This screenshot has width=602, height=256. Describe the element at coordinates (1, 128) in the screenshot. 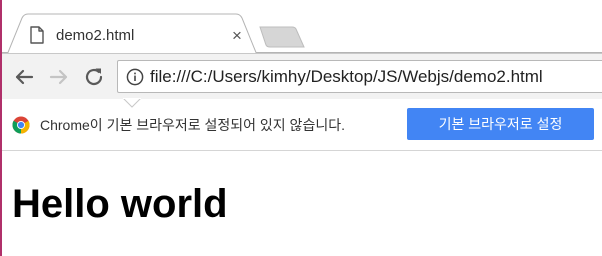

I see `window-edge` at that location.